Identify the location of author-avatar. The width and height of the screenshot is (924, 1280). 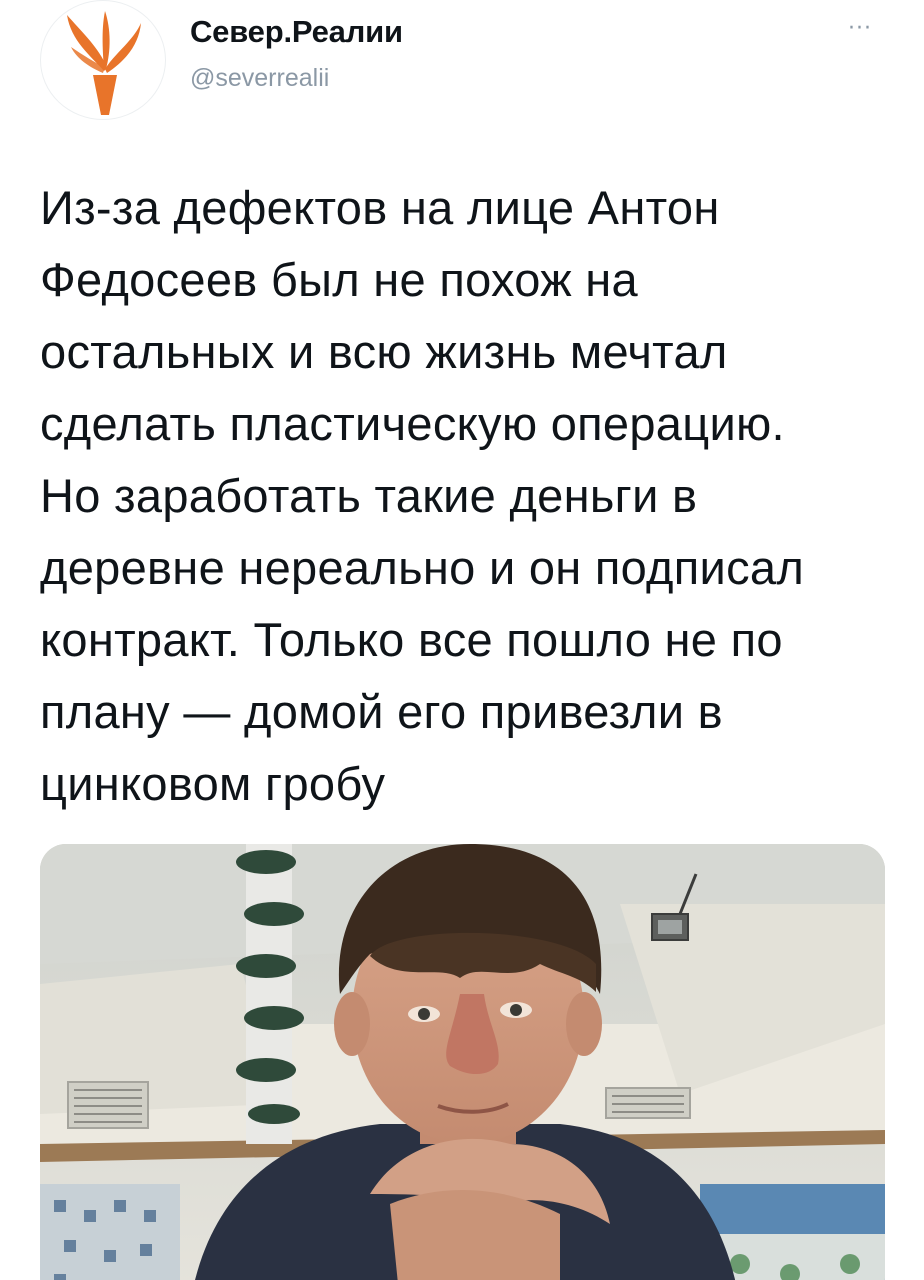
(103, 60).